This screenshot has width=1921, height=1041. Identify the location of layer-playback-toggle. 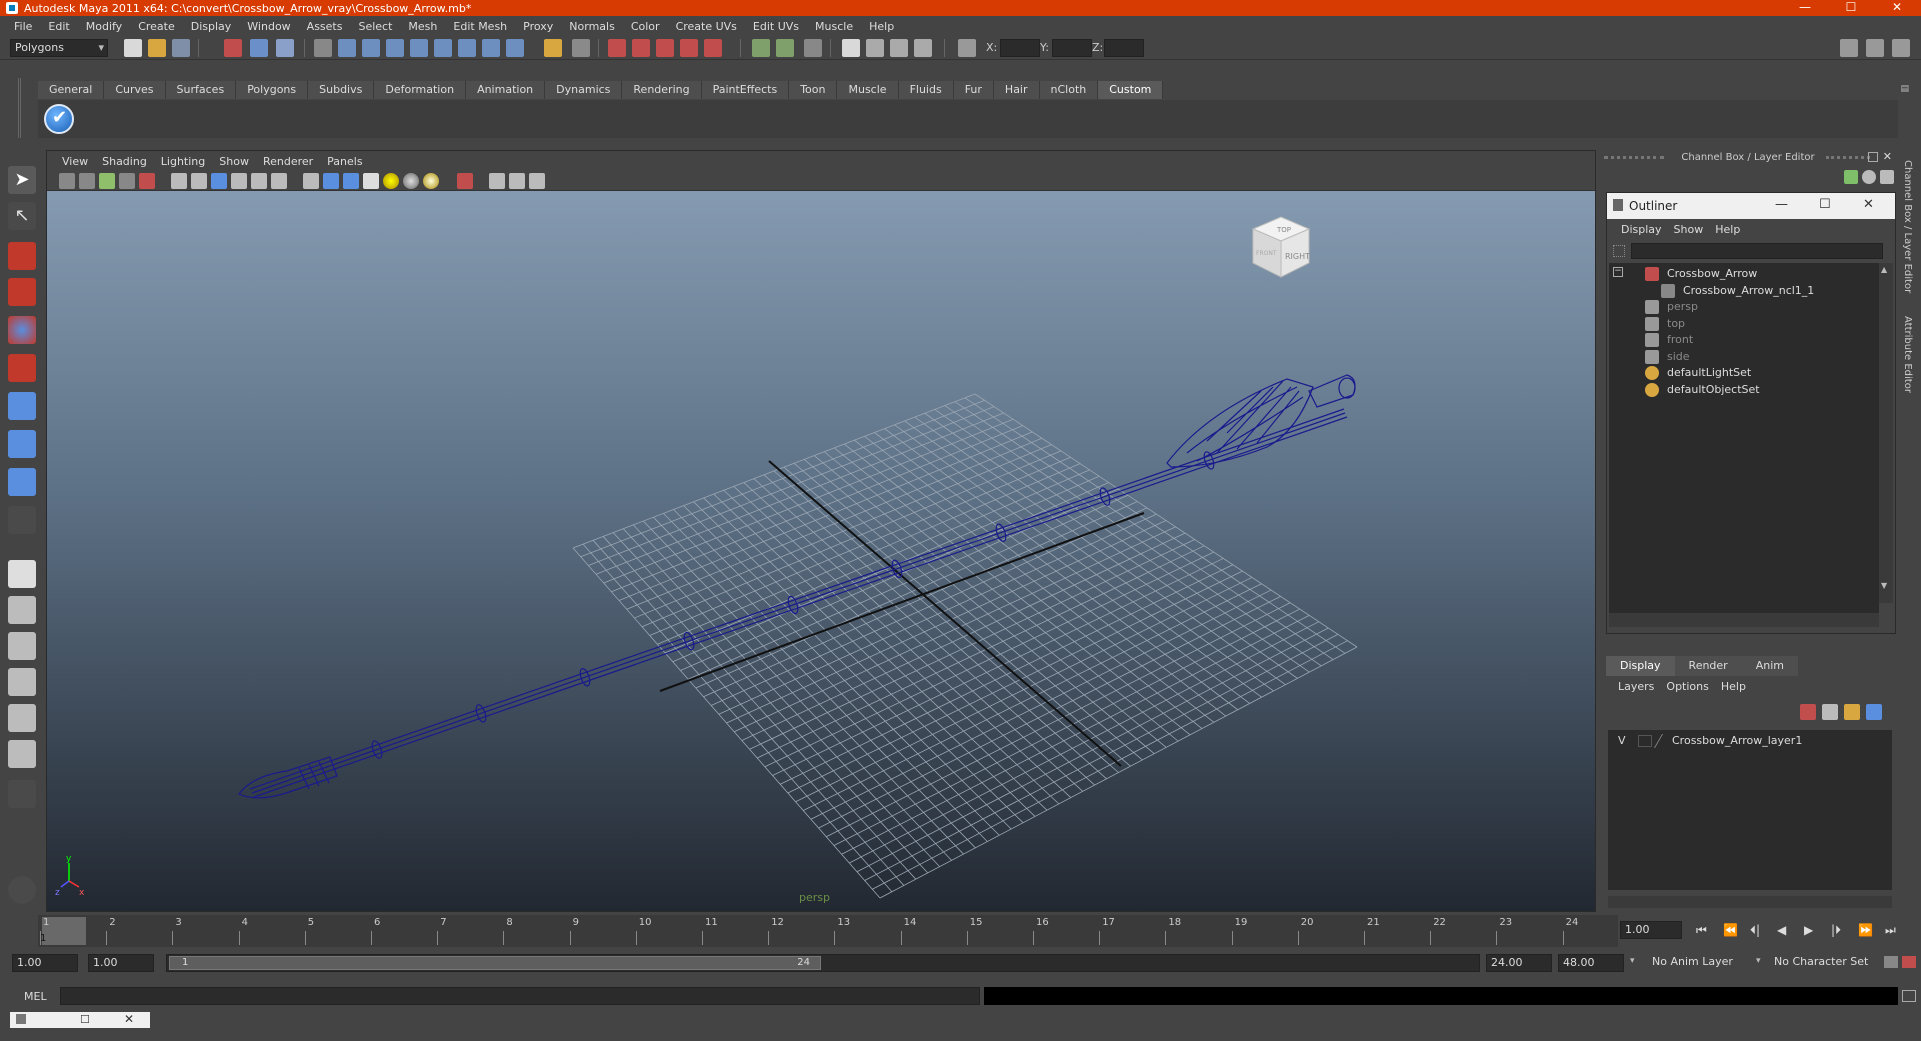
(1645, 741).